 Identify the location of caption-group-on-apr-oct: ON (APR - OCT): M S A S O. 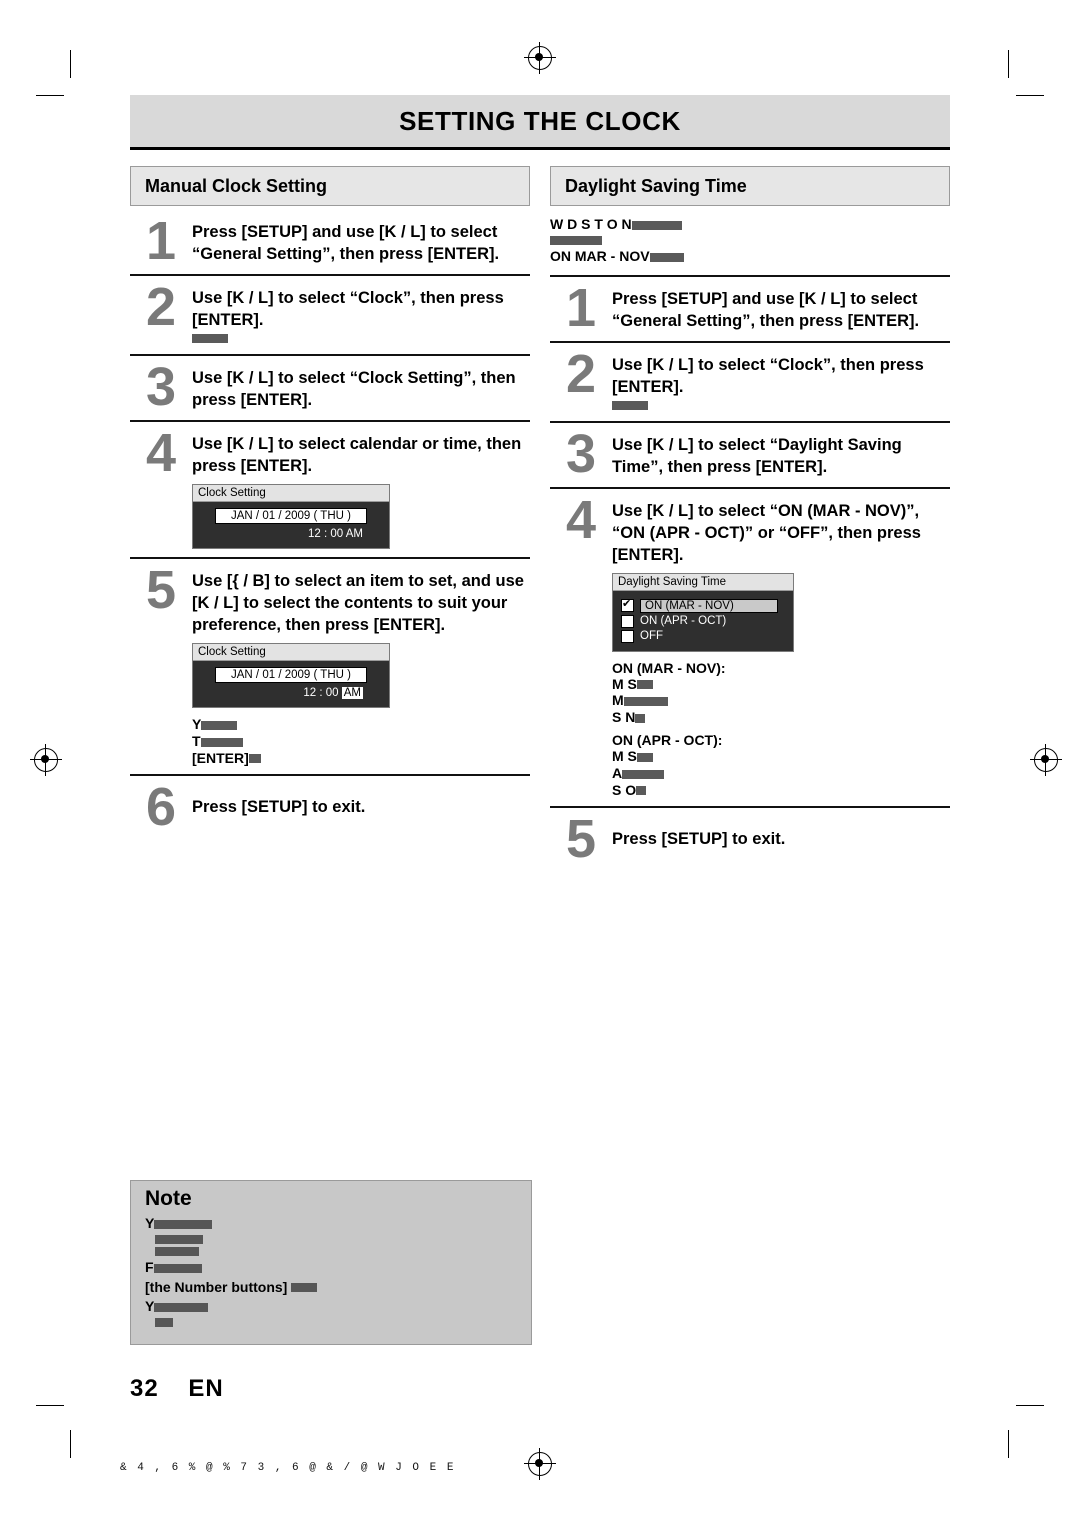
(781, 765).